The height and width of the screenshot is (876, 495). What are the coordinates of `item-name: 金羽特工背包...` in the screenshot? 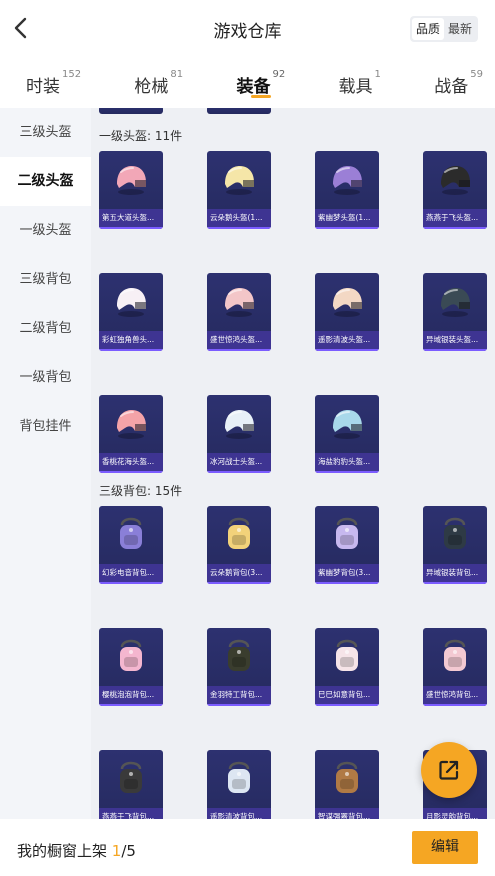 It's located at (239, 695).